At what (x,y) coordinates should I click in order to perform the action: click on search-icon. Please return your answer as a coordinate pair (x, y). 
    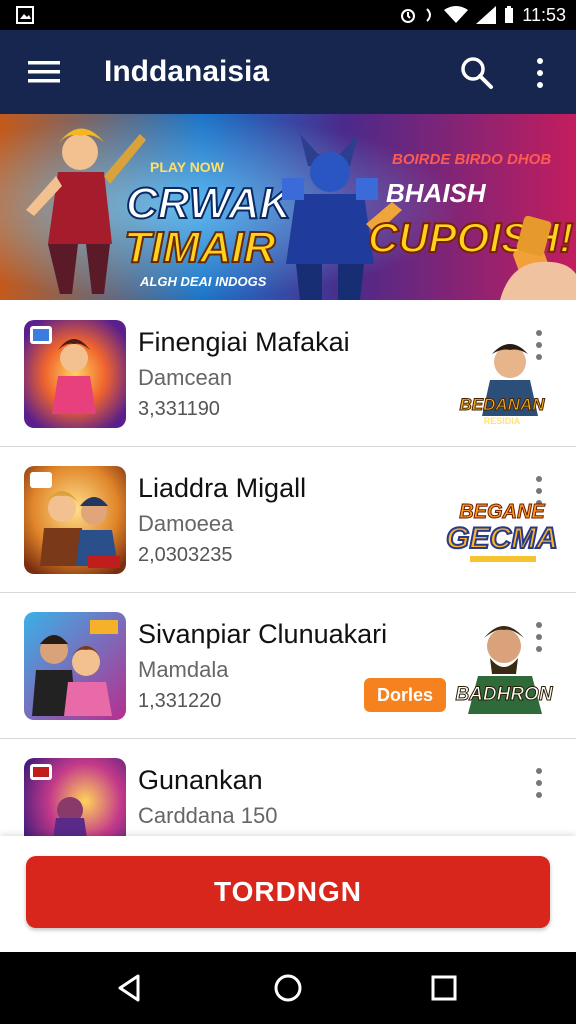
    Looking at the image, I should click on (477, 73).